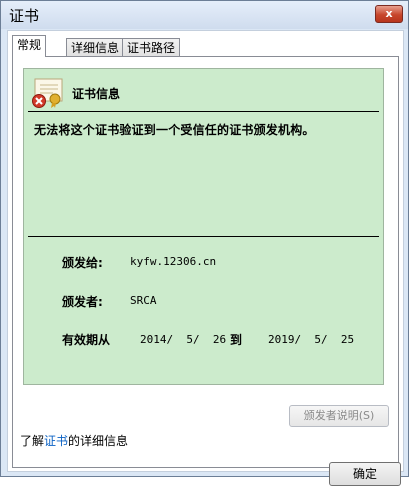 This screenshot has width=409, height=486. I want to click on title-bar: 证书 x, so click(204, 15).